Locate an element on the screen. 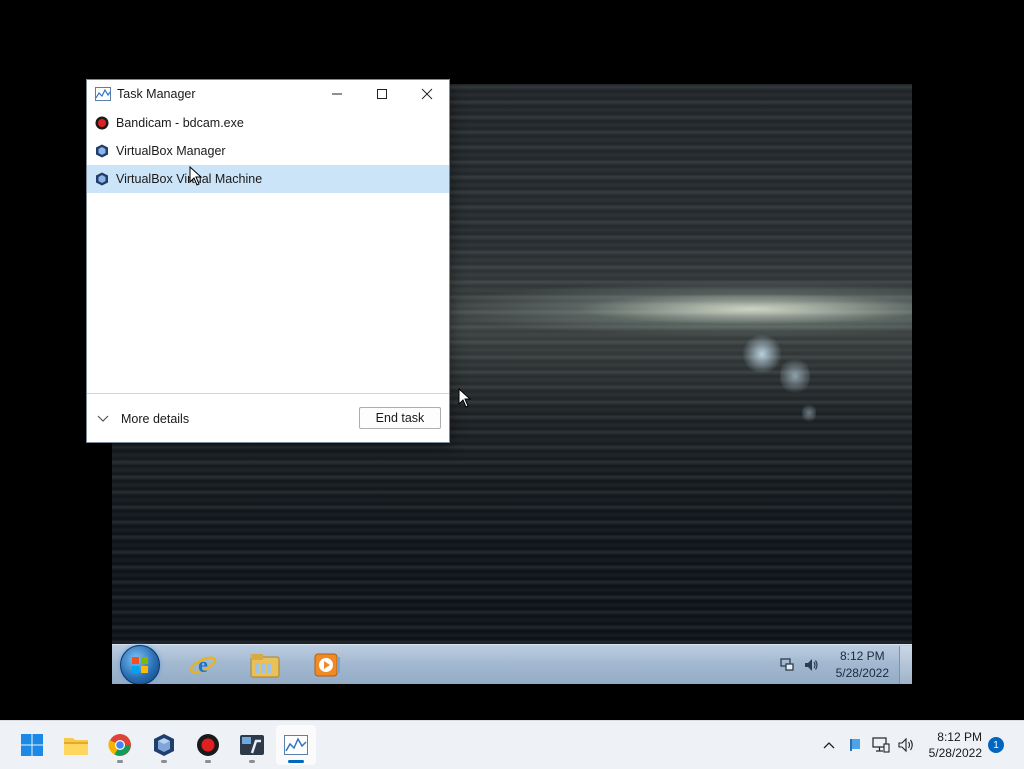 The width and height of the screenshot is (1024, 769). active-indicator is located at coordinates (296, 761).